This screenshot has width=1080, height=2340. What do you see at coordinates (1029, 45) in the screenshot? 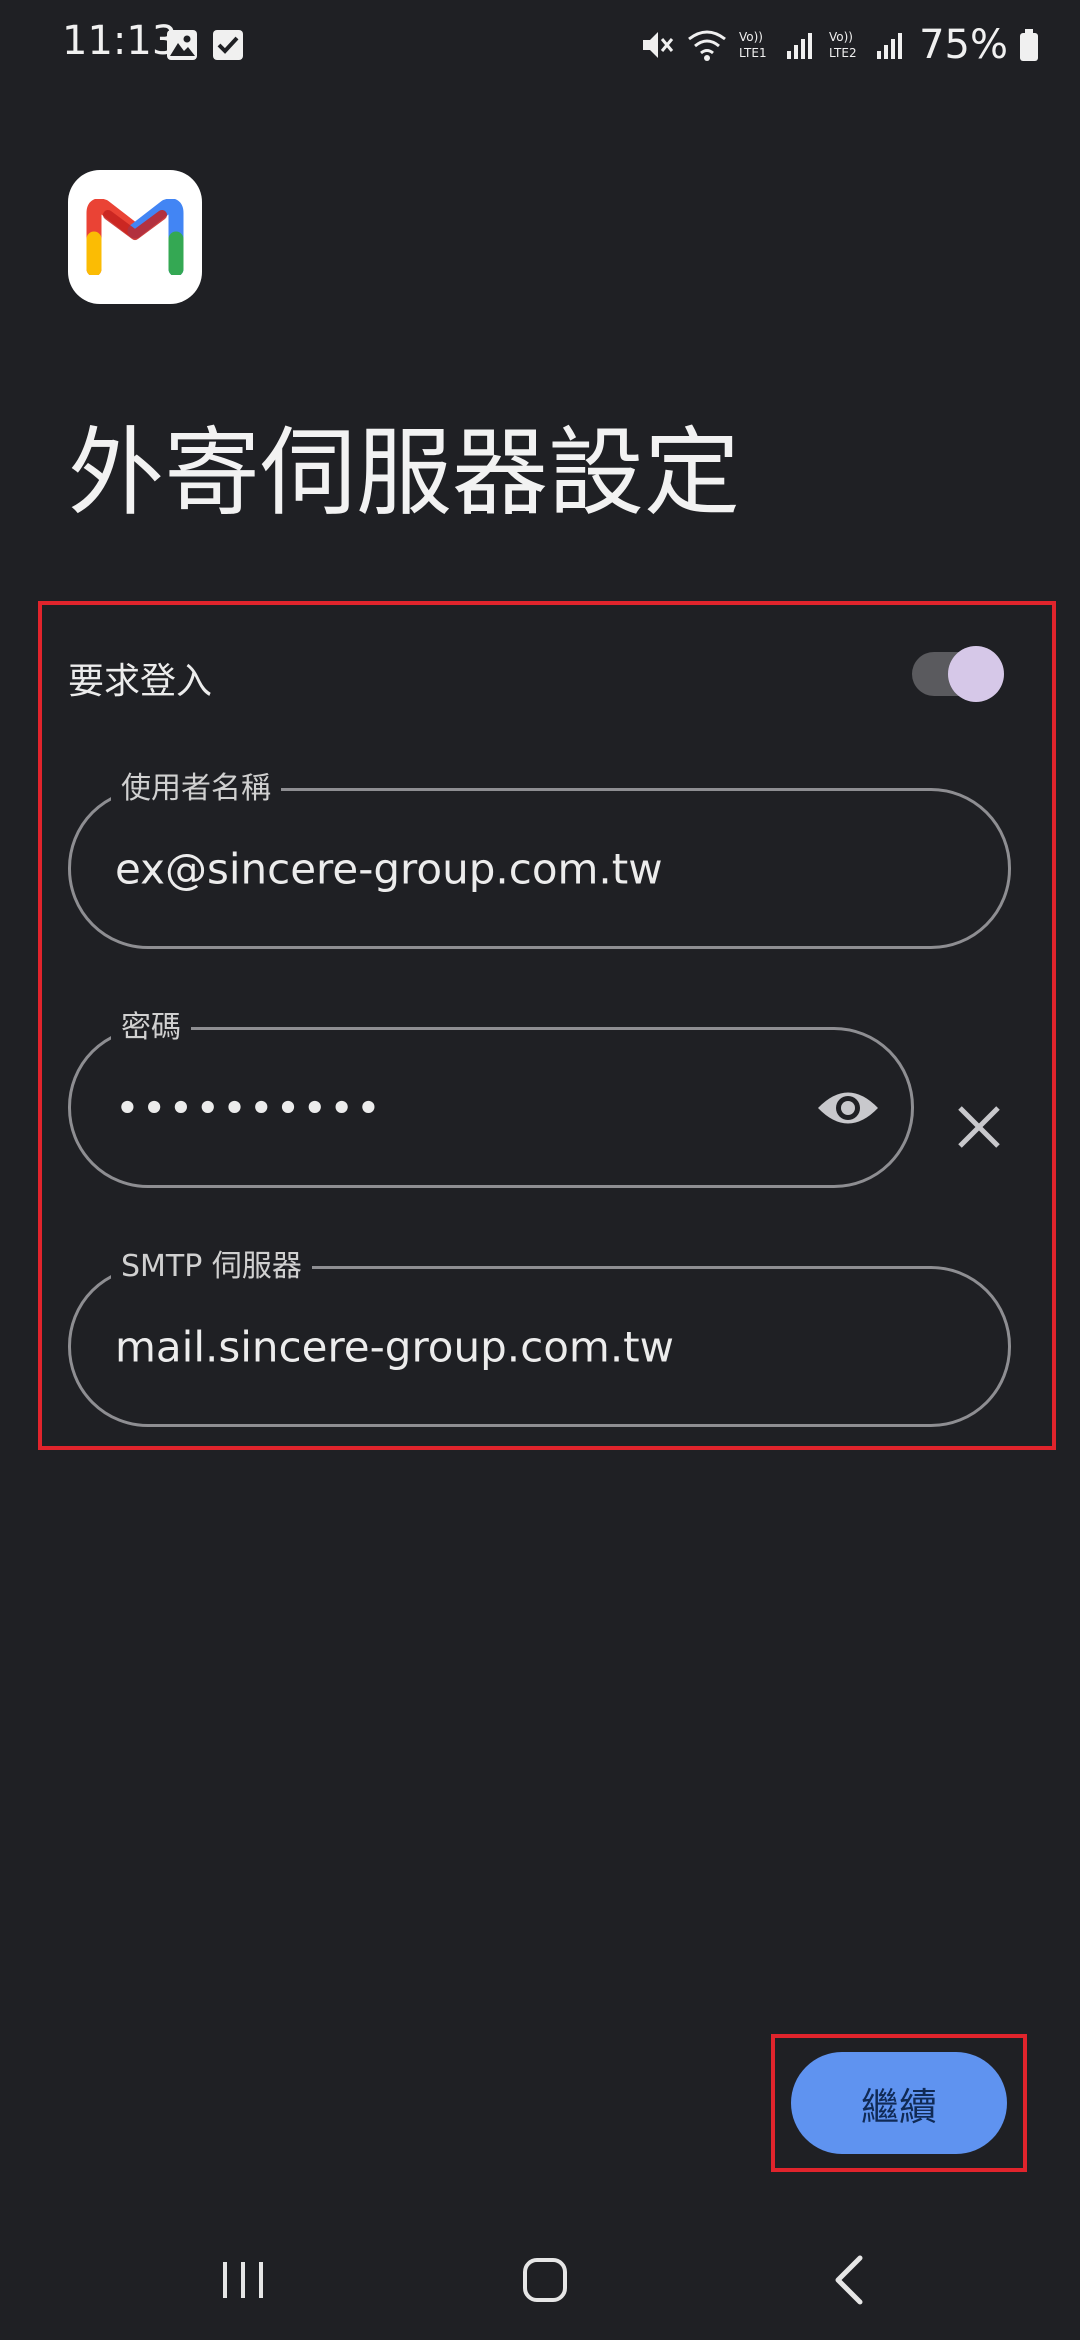
I see `battery-icon` at bounding box center [1029, 45].